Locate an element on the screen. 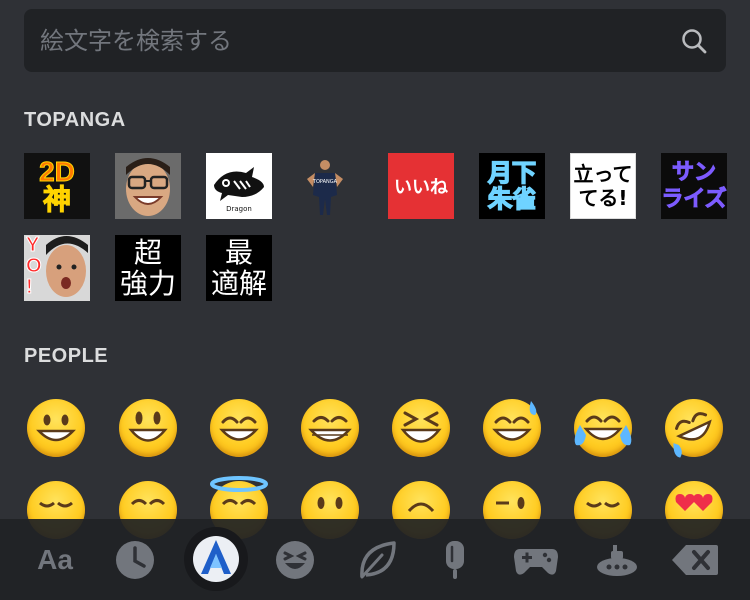  face-photo-icon is located at coordinates (148, 186).